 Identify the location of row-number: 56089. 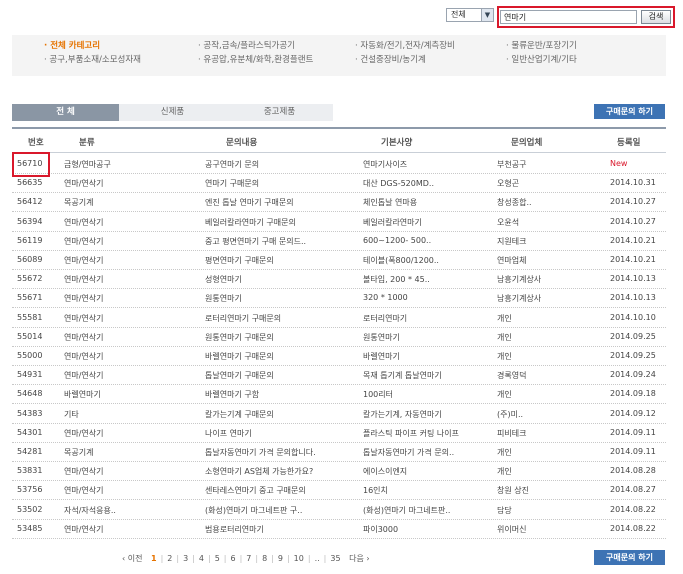
(30, 259).